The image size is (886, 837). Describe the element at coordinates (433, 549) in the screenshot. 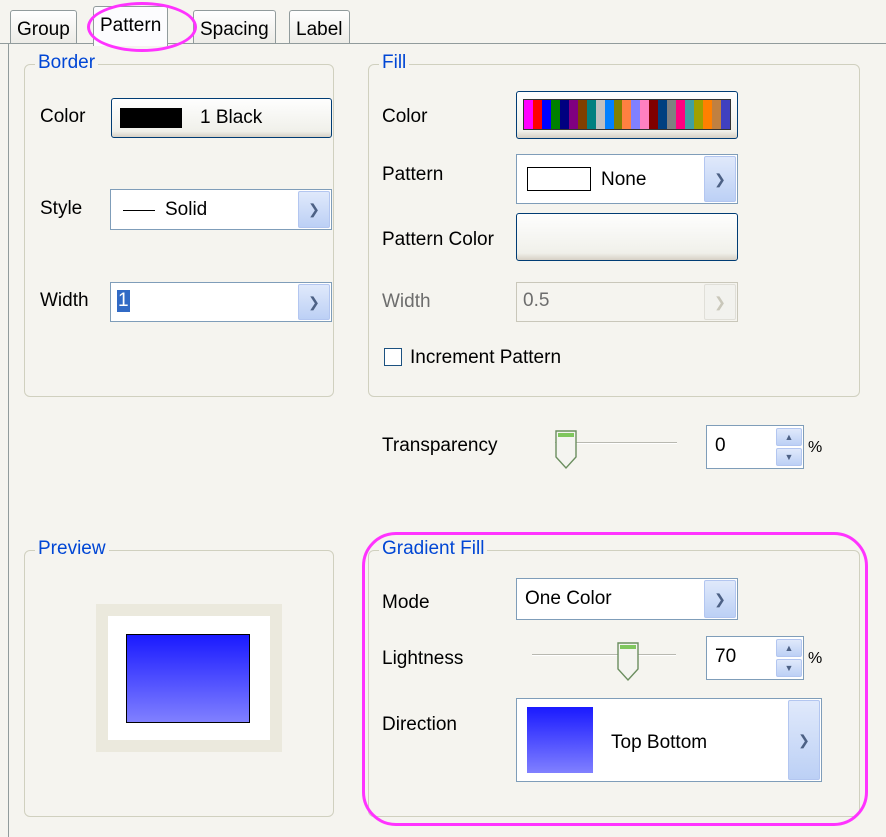

I see `gradient-fill-title: Gradient Fill` at that location.